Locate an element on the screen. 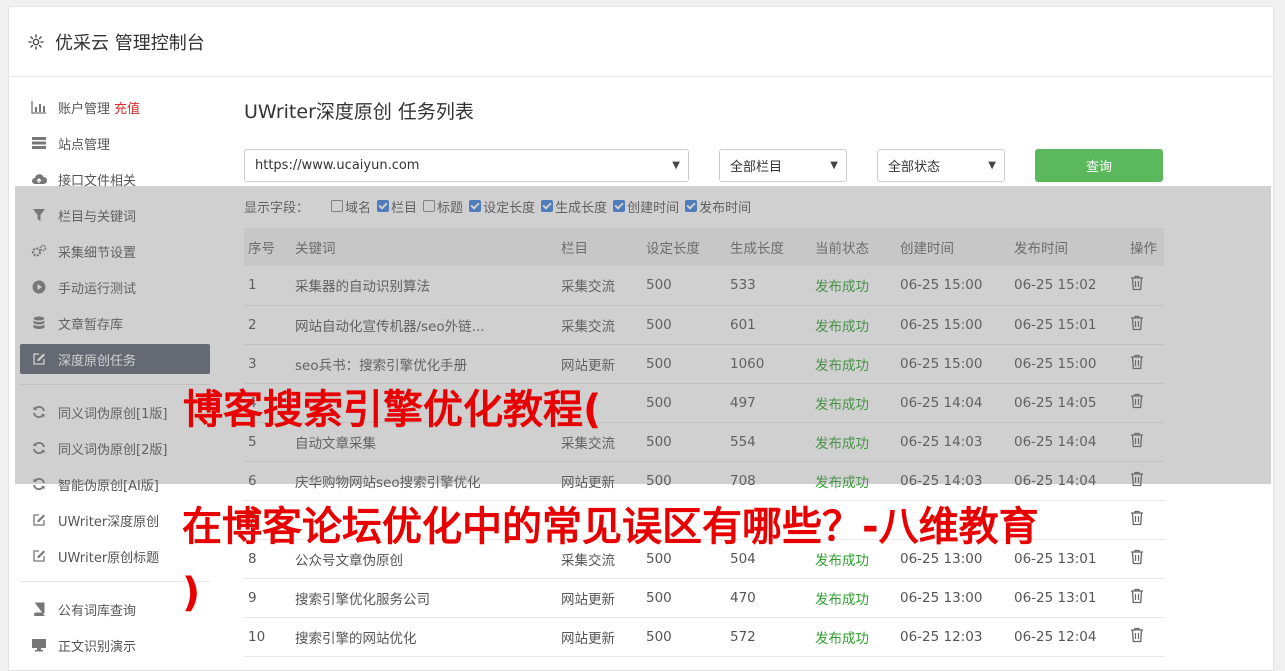  recharge-link: 充值 is located at coordinates (127, 107).